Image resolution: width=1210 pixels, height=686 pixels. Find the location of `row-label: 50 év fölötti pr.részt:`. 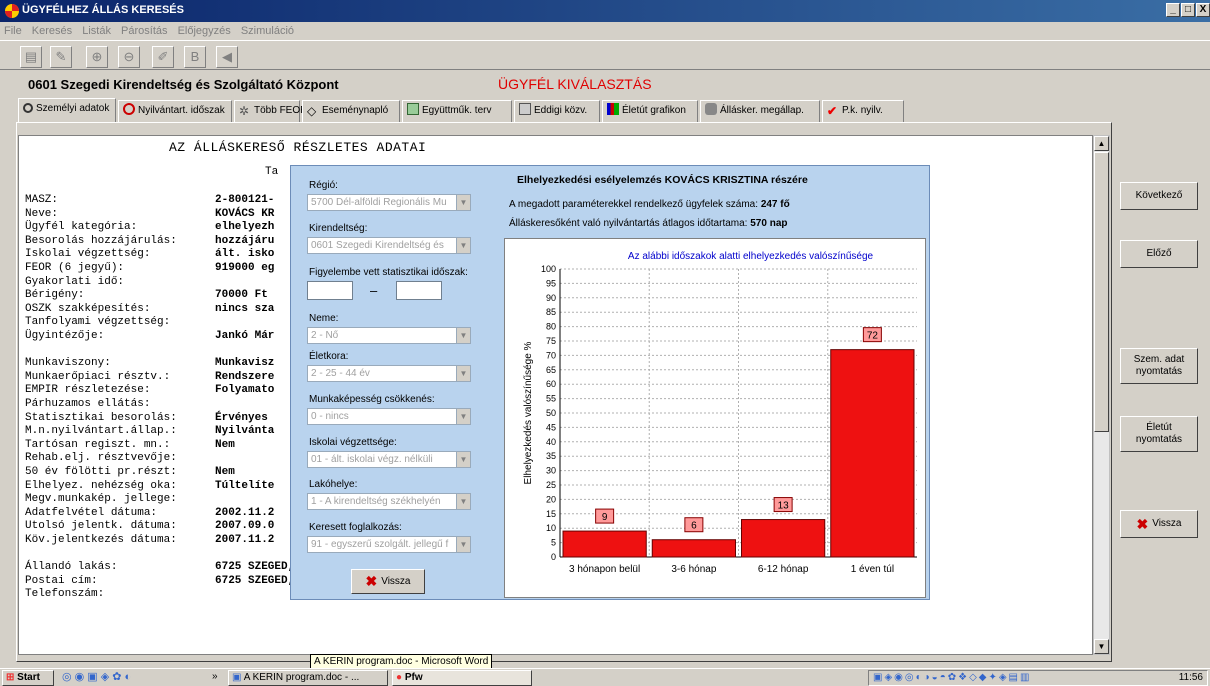

row-label: 50 év fölötti pr.részt: is located at coordinates (101, 472).